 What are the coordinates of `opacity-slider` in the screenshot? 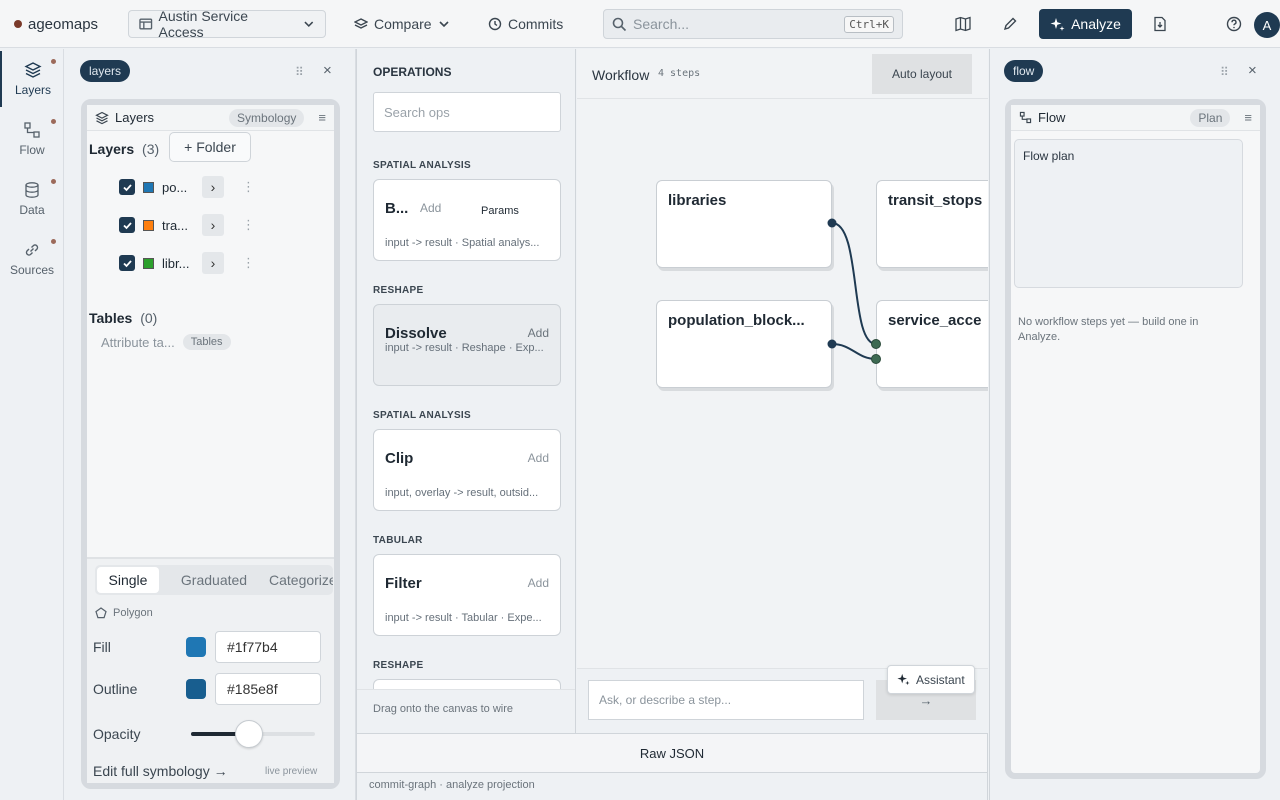 It's located at (253, 734).